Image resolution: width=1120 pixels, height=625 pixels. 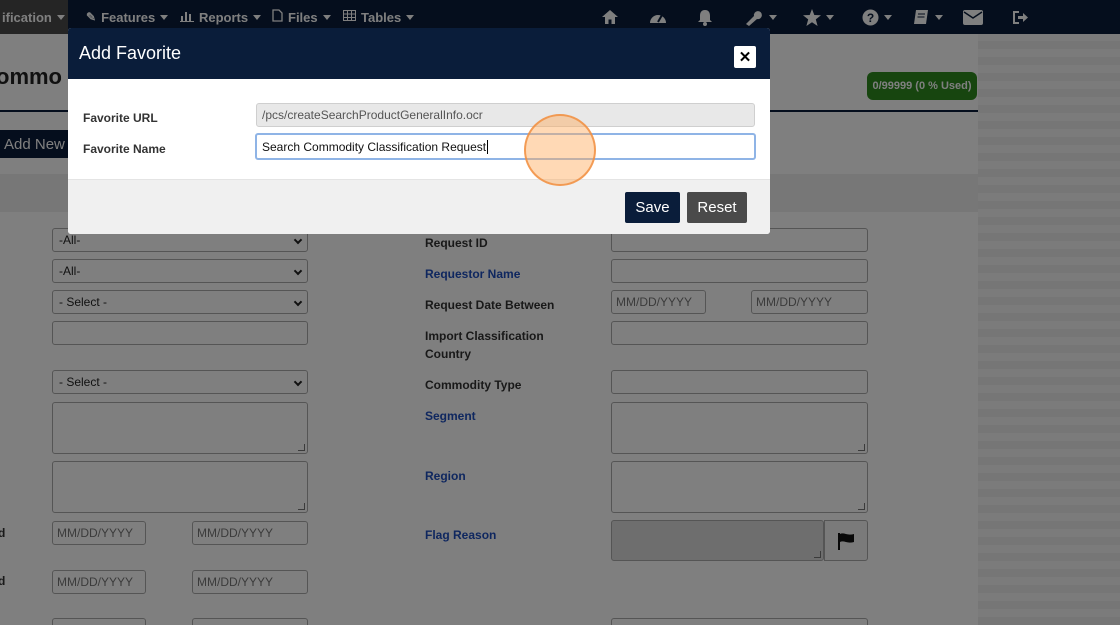 I want to click on close-icon: ✕, so click(x=745, y=57).